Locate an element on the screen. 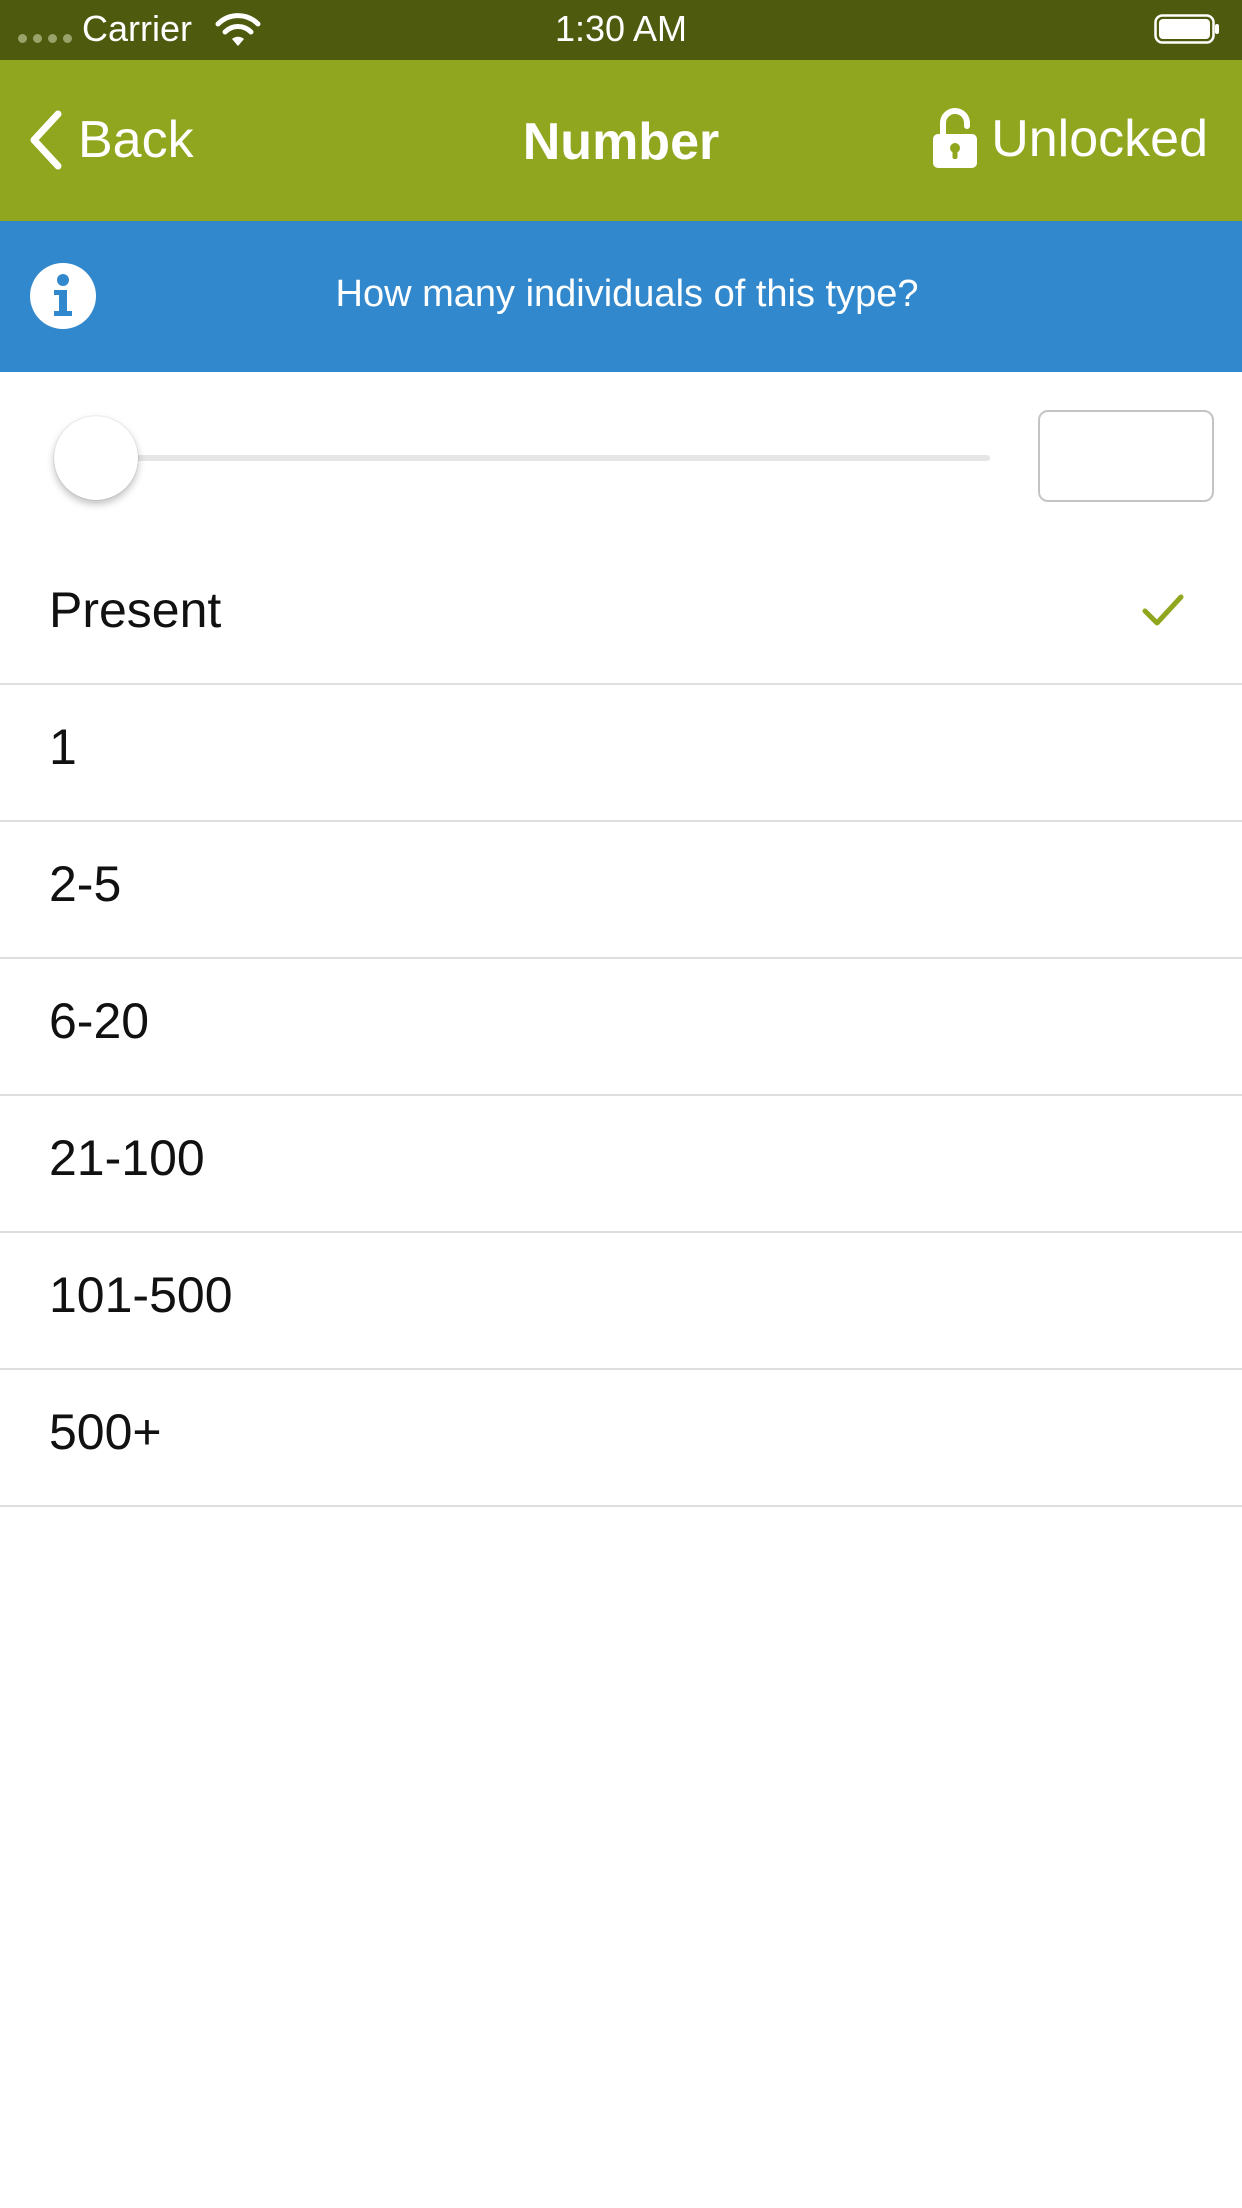  status-bar: Carrier 1:30 AM is located at coordinates (621, 30).